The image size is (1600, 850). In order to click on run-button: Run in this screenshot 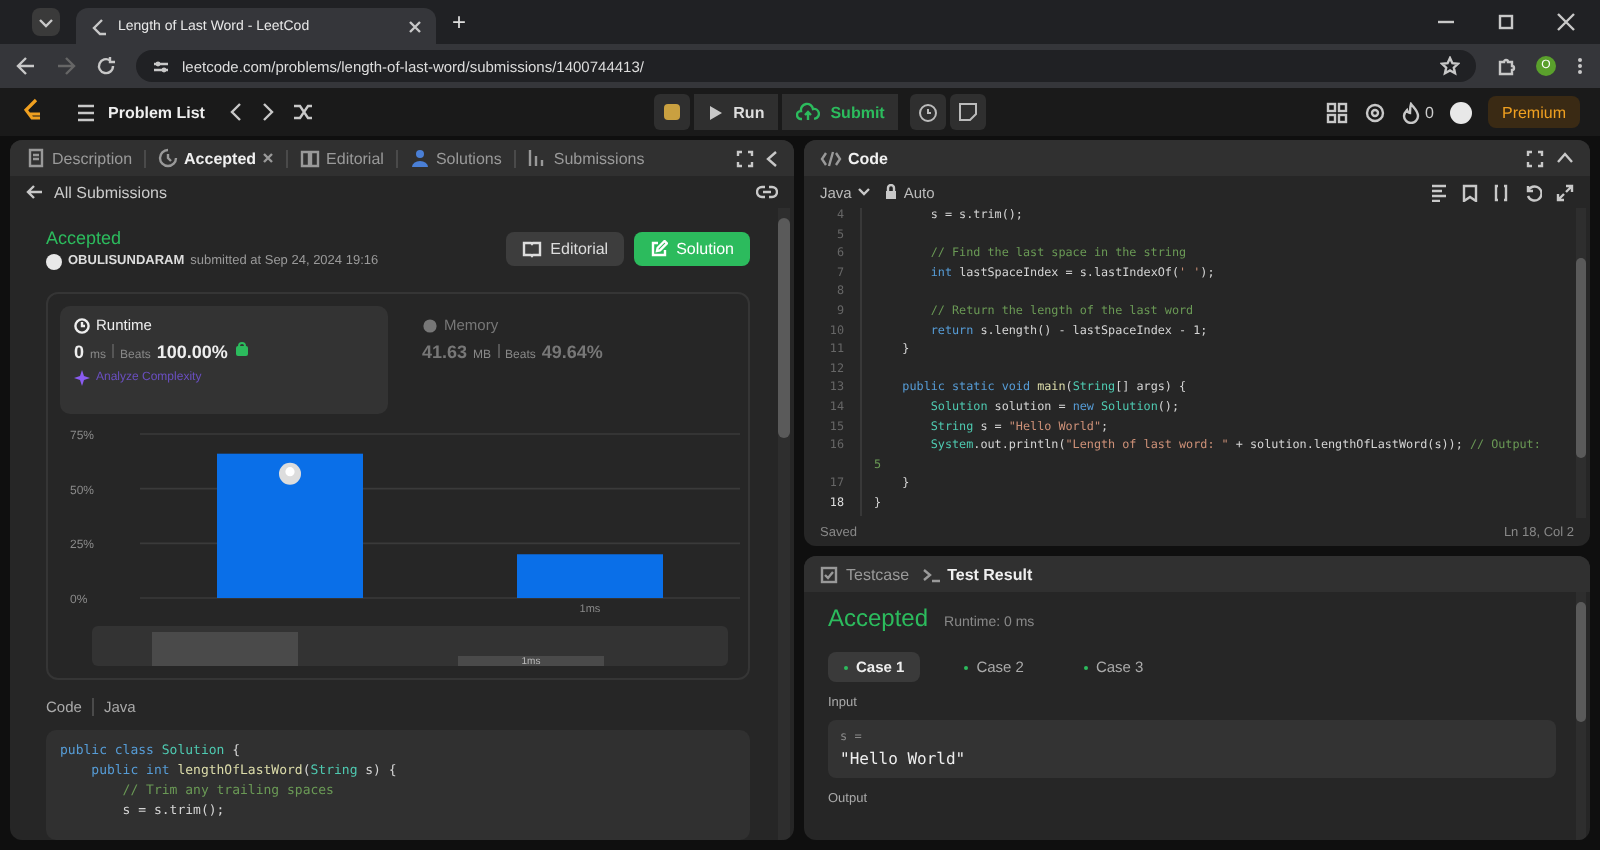, I will do `click(736, 112)`.